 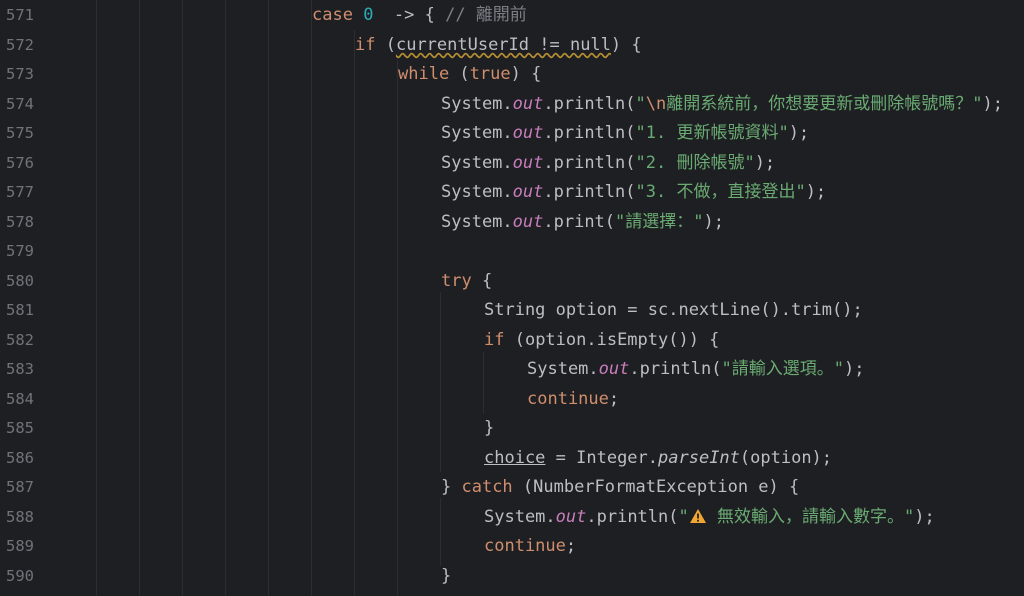 I want to click on code-line: 577 System.out.println("3. 不做，直接登出");, so click(x=512, y=193).